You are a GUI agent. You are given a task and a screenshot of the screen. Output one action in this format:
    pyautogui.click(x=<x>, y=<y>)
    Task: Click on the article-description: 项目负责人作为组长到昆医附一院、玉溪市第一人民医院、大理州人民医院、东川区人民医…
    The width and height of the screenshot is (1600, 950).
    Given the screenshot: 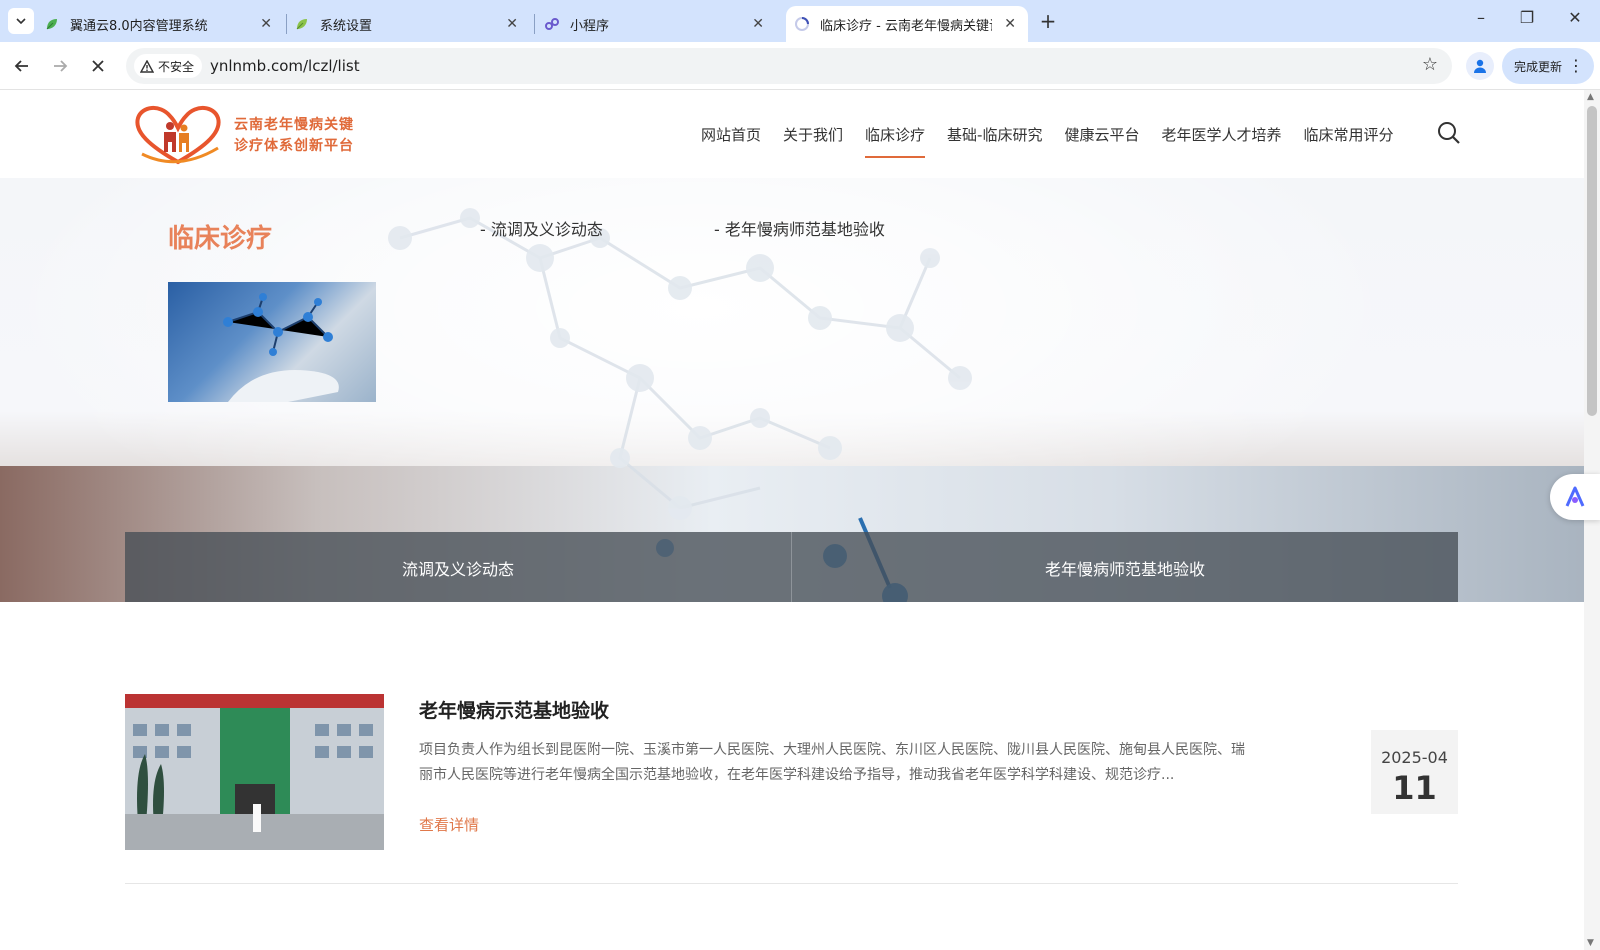 What is the action you would take?
    pyautogui.click(x=832, y=762)
    